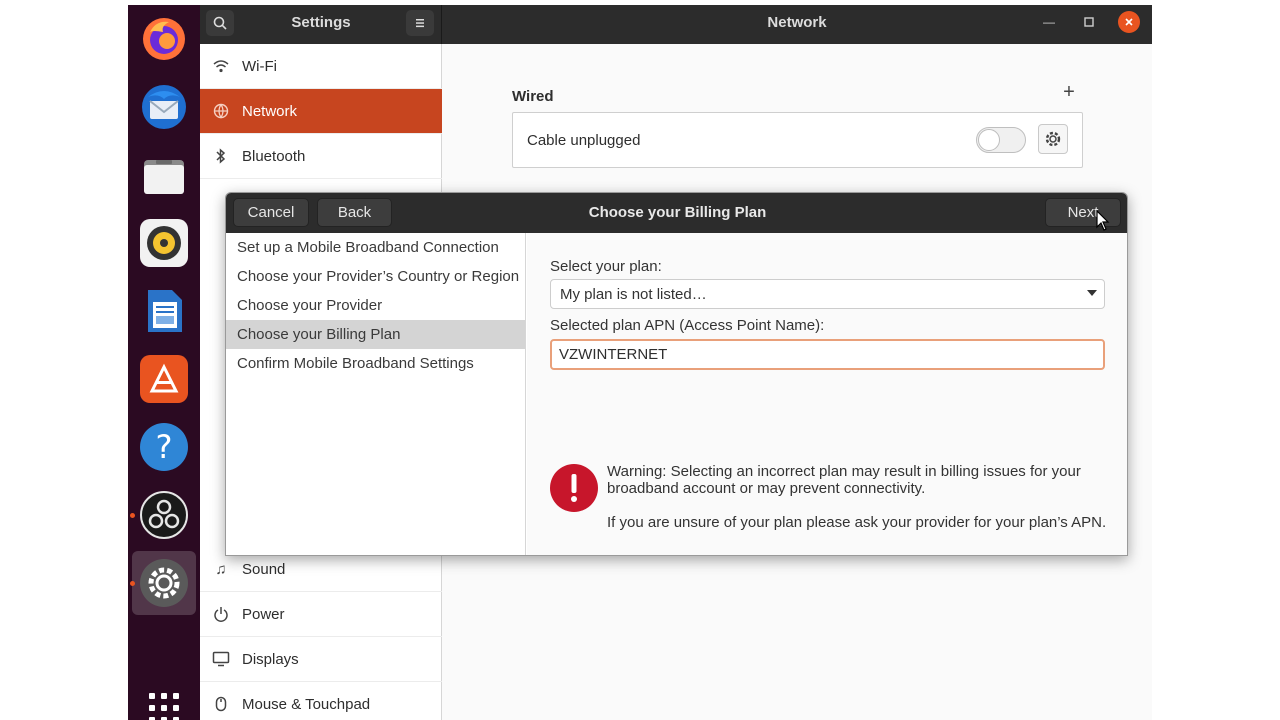  Describe the element at coordinates (270, 659) in the screenshot. I see `sidebar-item-label: Displays` at that location.